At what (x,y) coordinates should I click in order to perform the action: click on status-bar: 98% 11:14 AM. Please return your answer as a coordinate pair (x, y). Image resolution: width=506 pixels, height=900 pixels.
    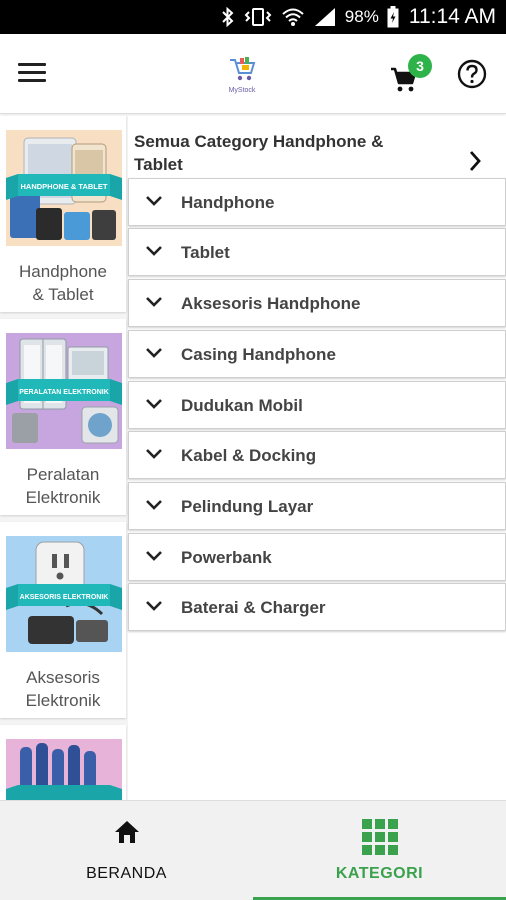
    Looking at the image, I should click on (253, 17).